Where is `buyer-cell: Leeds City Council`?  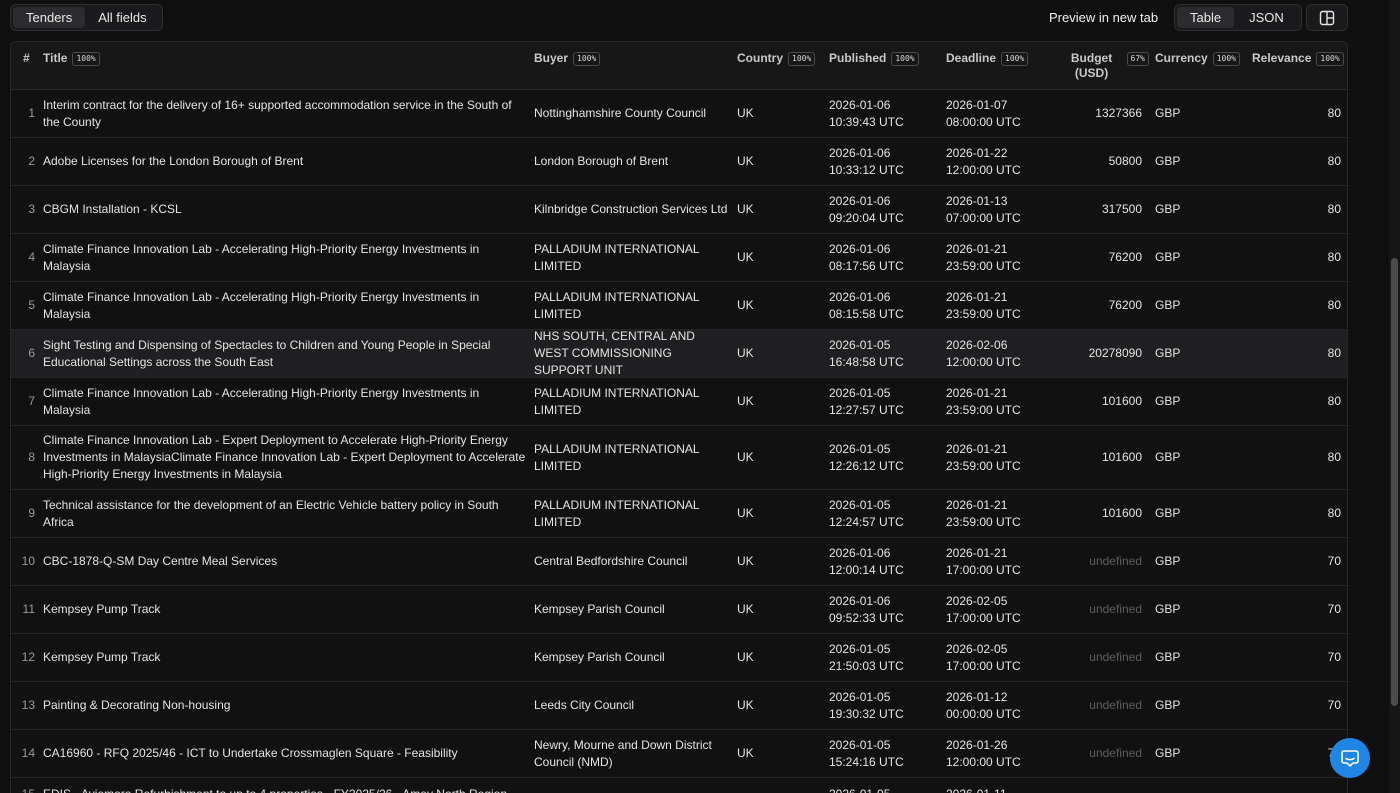
buyer-cell: Leeds City Council is located at coordinates (584, 705).